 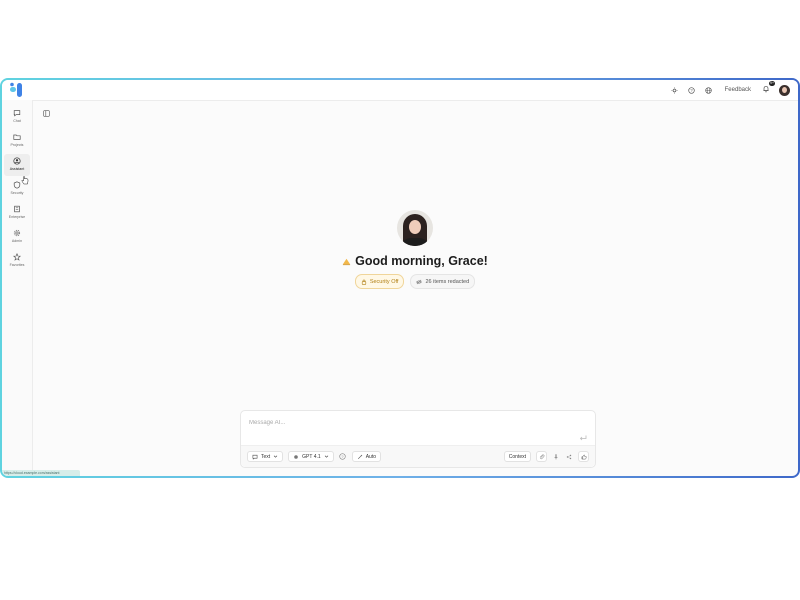 I want to click on sidebar-item-label: Projects, so click(x=17, y=145).